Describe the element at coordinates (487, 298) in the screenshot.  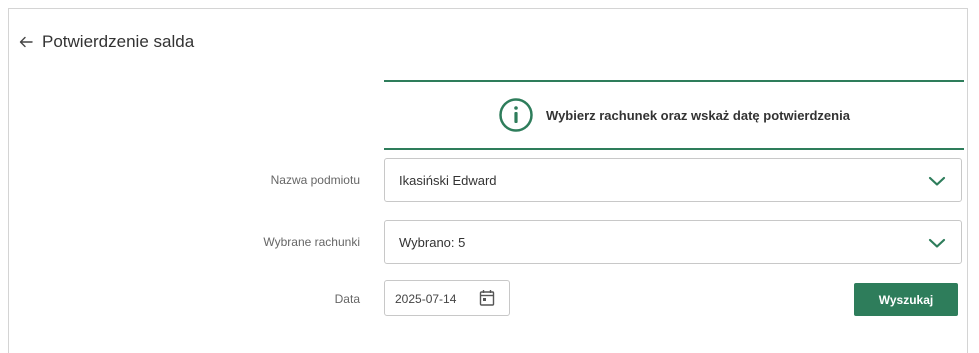
I see `calendar-icon` at that location.